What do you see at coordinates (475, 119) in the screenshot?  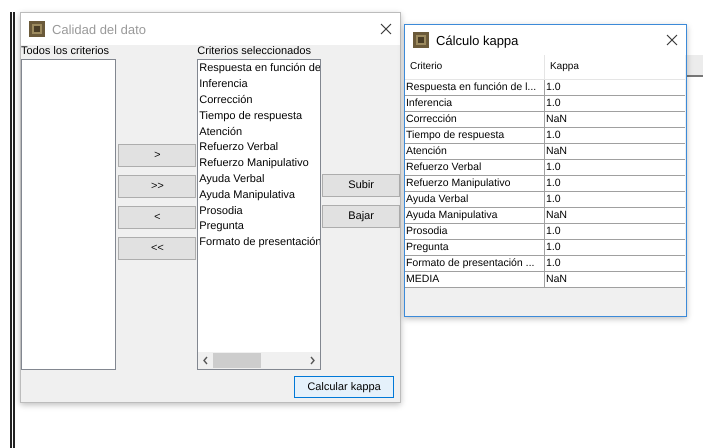 I see `table-cell: Corrección` at bounding box center [475, 119].